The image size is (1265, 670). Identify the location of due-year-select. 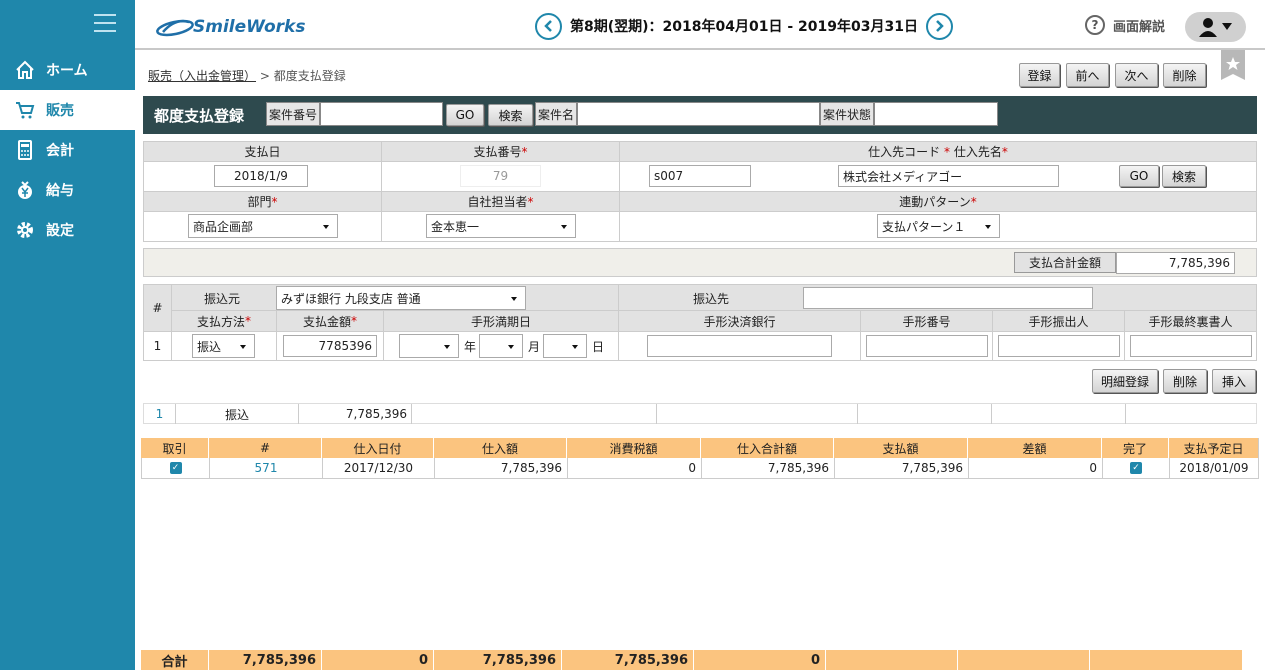
(429, 346).